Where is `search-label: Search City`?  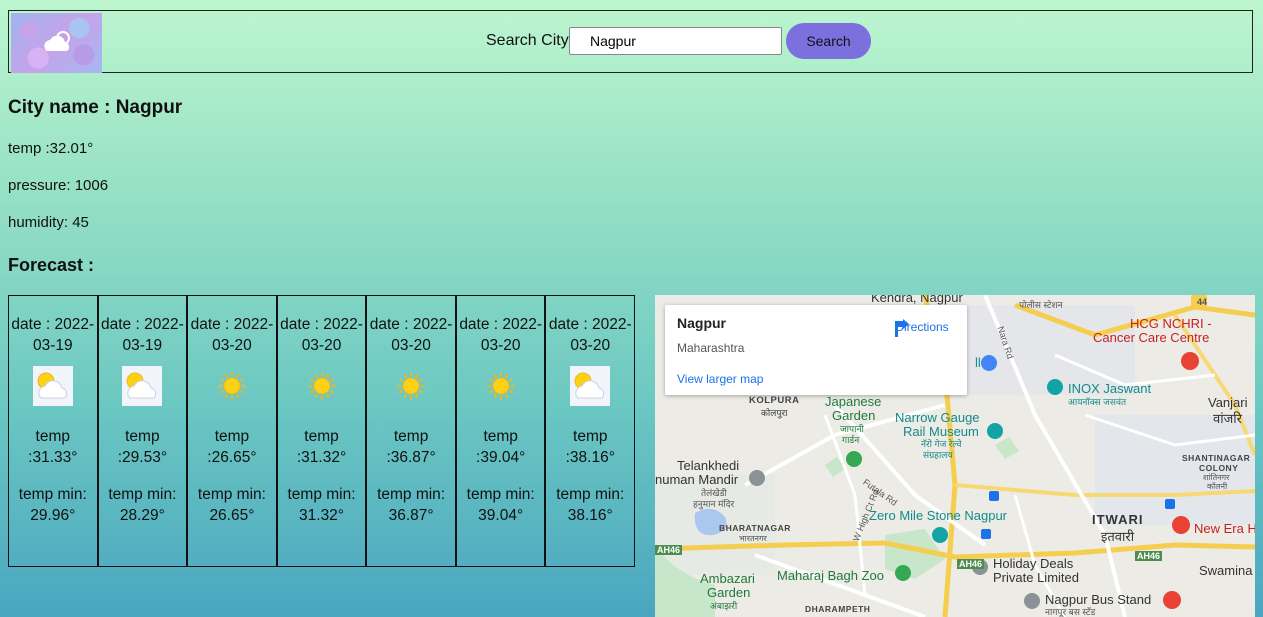
search-label: Search City is located at coordinates (527, 40).